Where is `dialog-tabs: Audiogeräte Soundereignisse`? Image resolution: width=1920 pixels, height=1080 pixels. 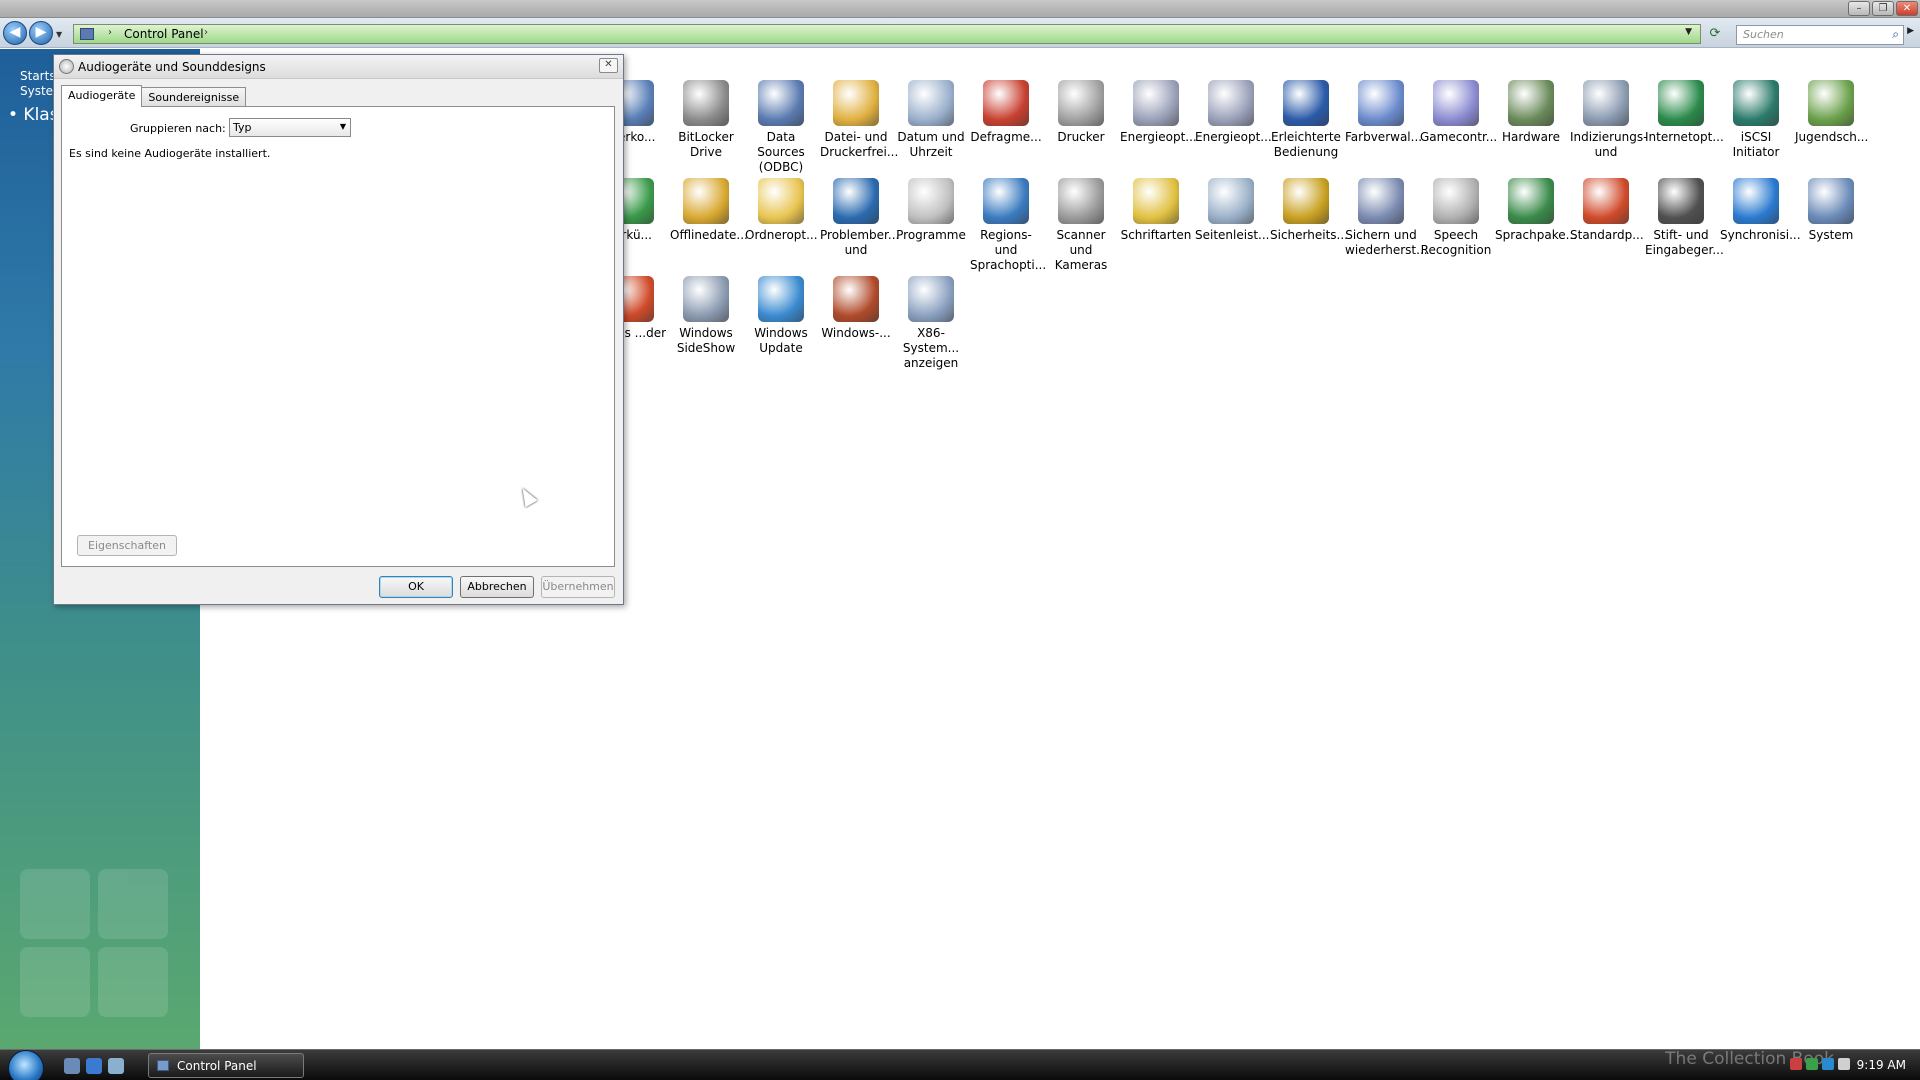
dialog-tabs: Audiogeräte Soundereignisse is located at coordinates (154, 96).